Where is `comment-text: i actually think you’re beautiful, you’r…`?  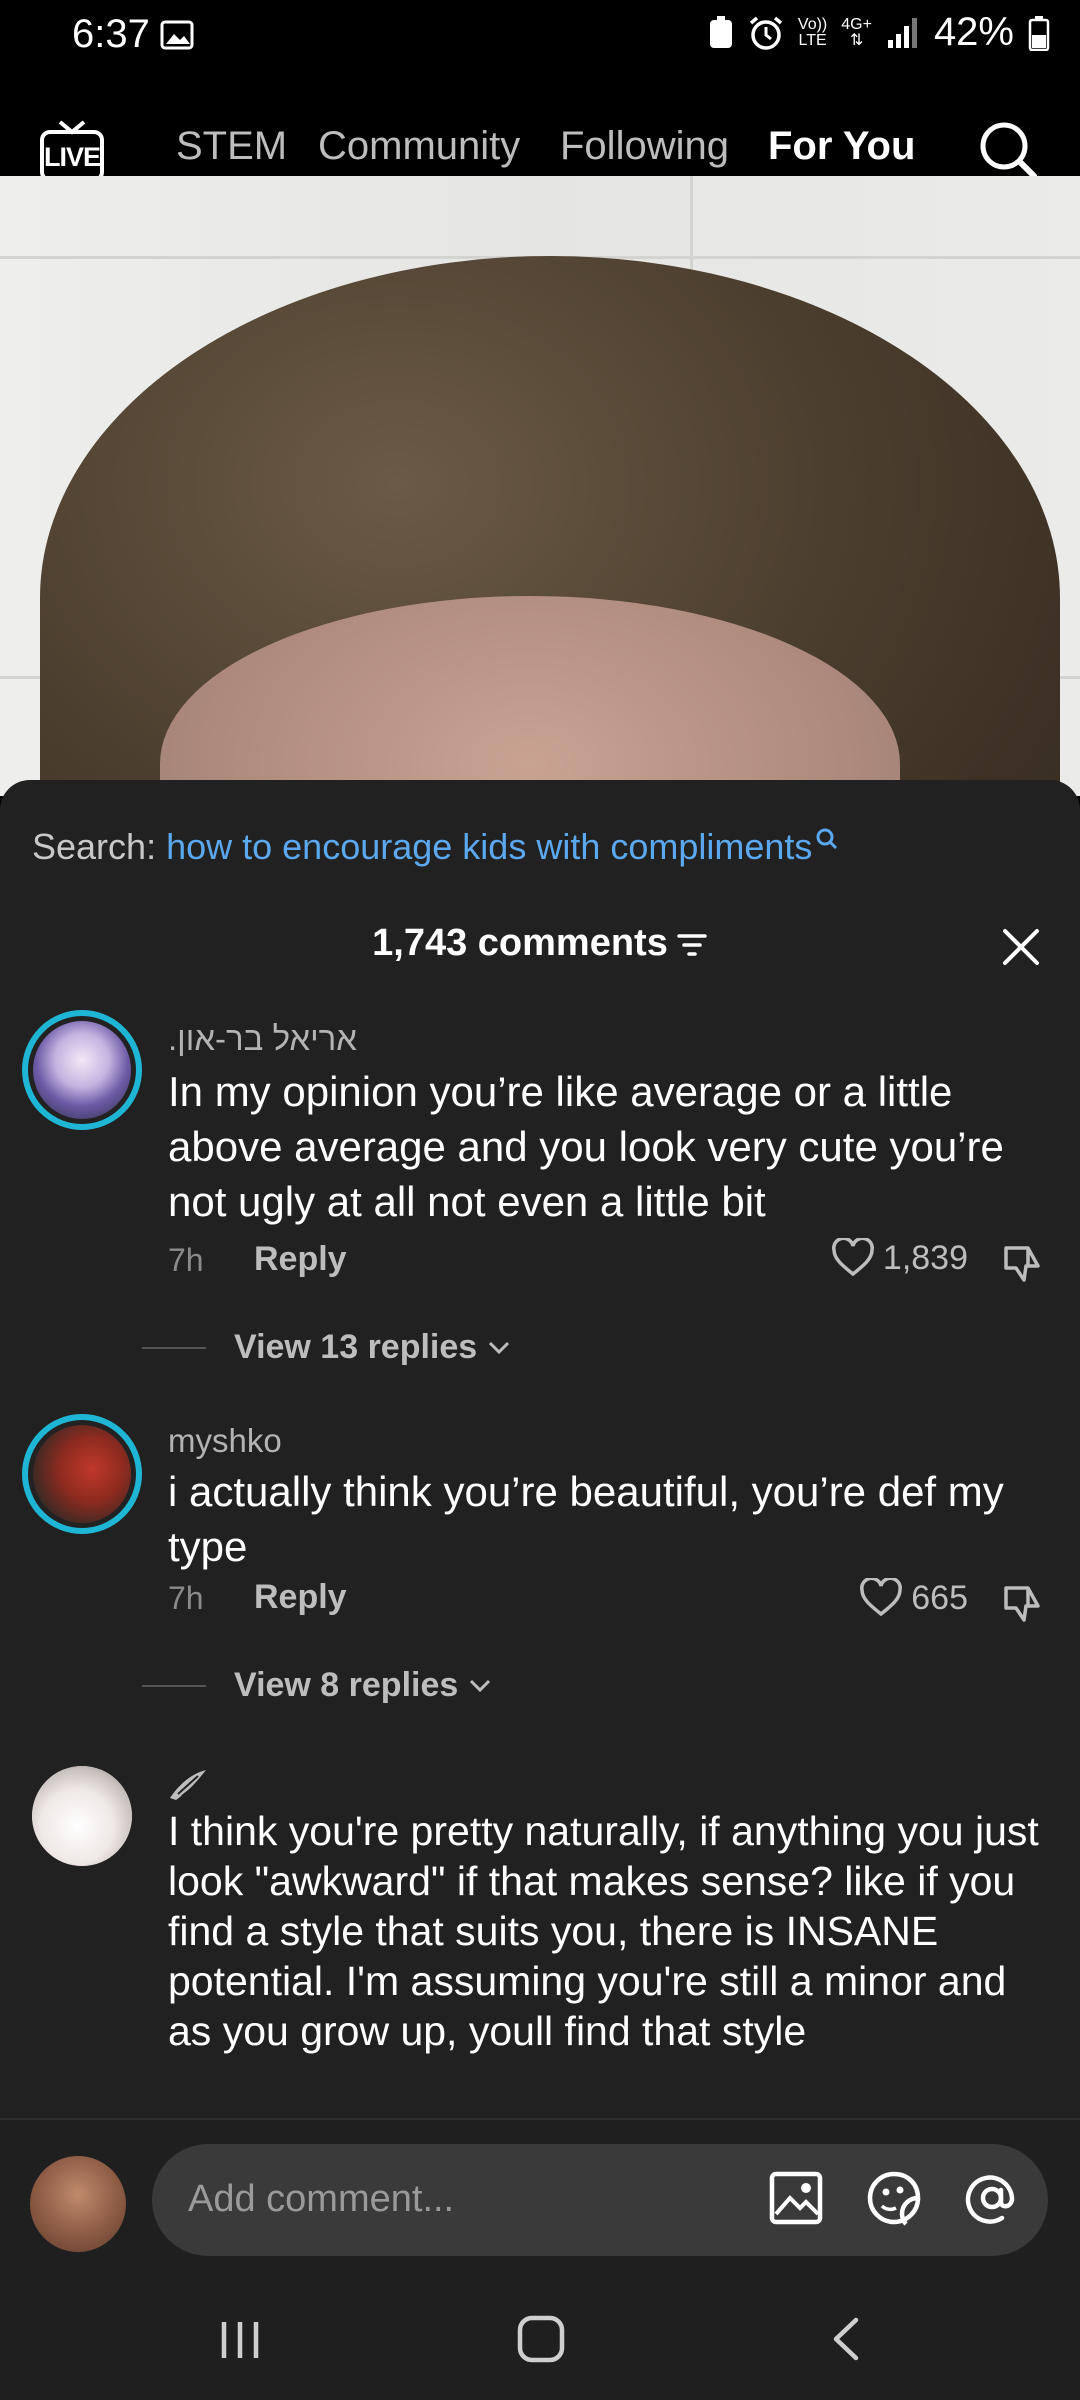 comment-text: i actually think you’re beautiful, you’r… is located at coordinates (586, 1519).